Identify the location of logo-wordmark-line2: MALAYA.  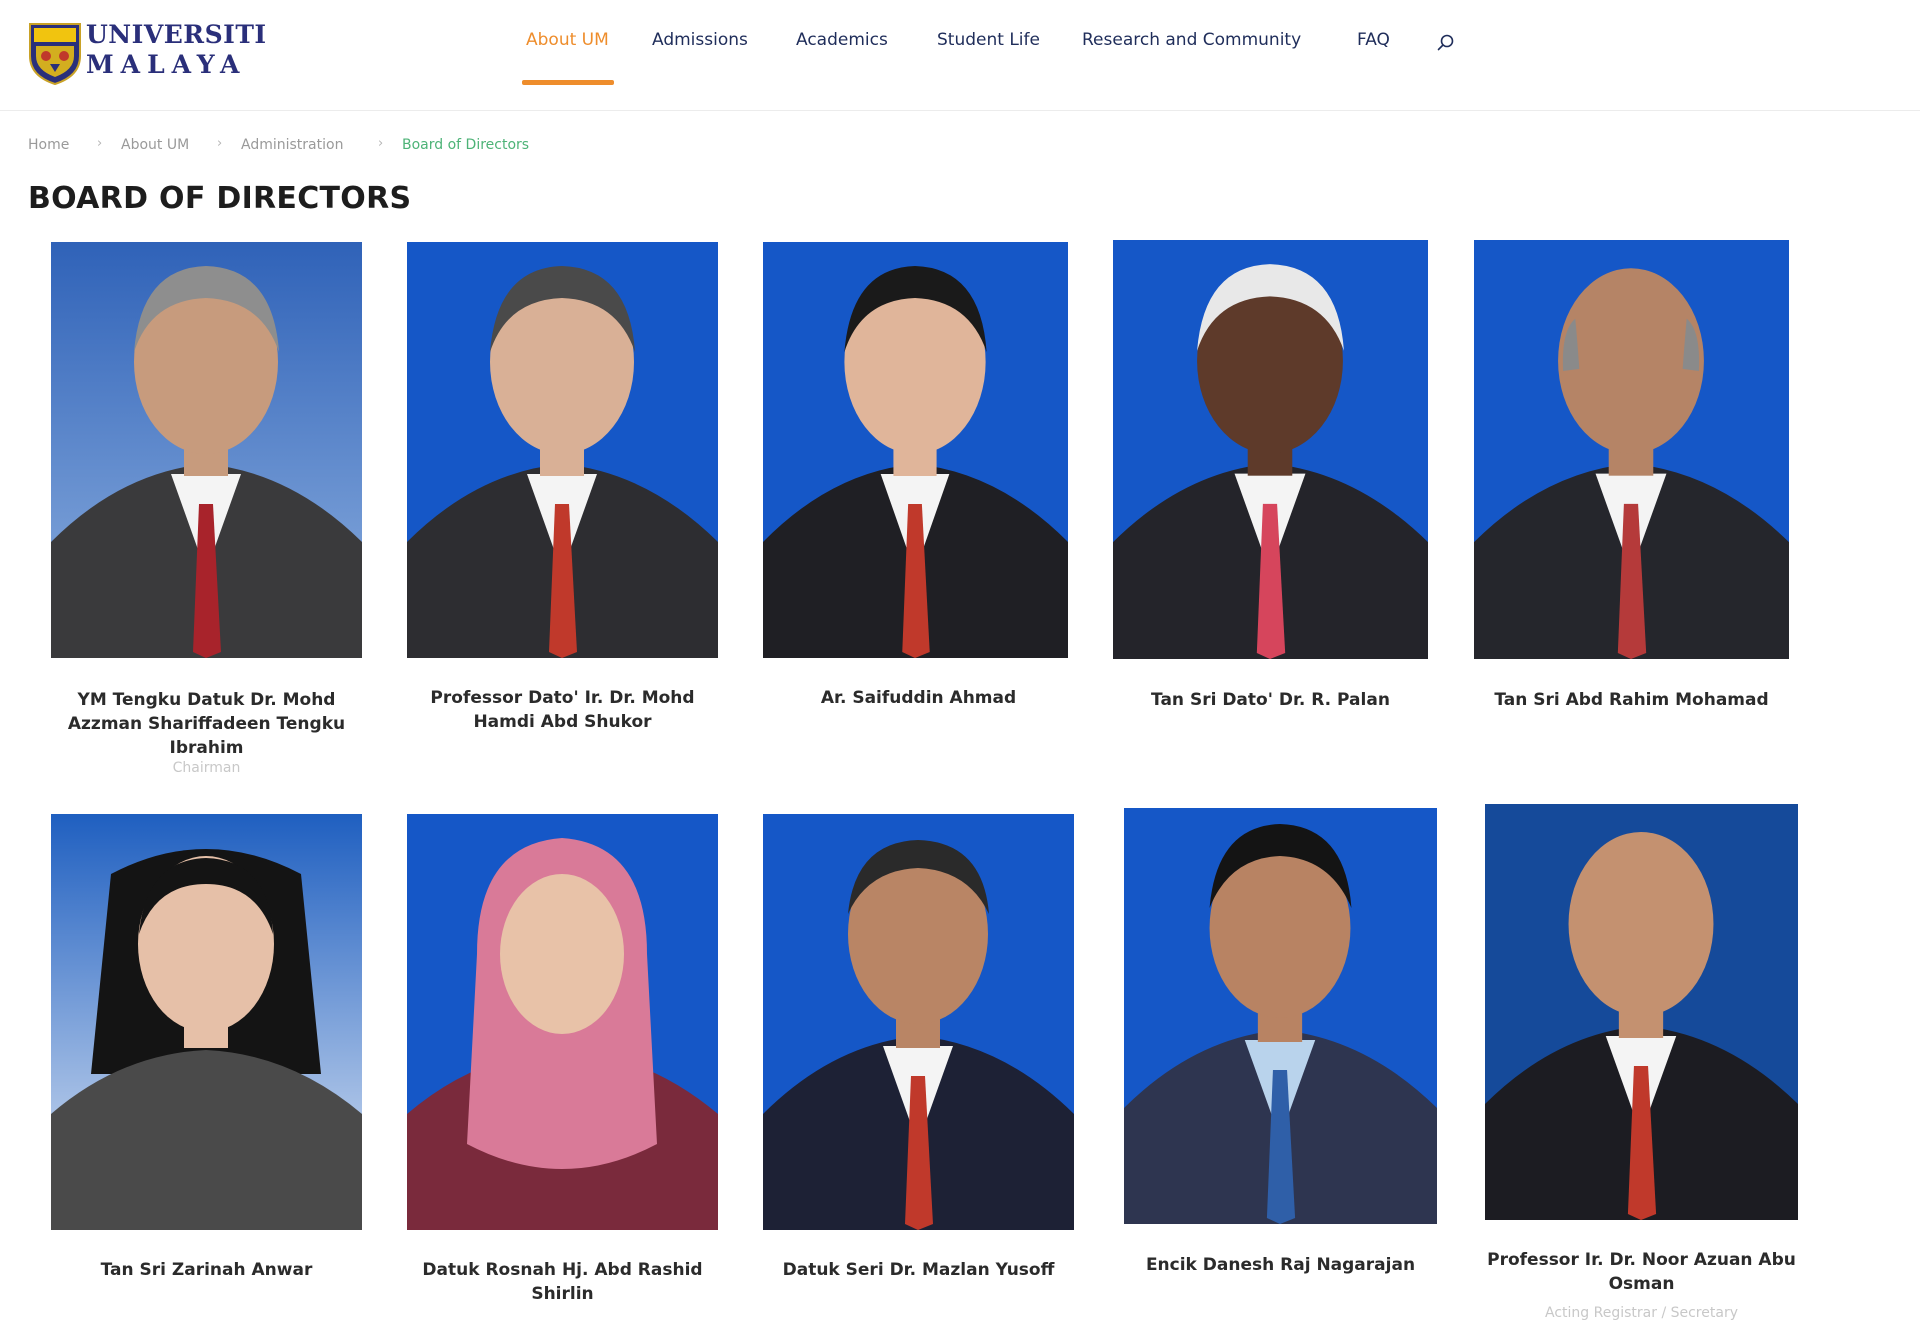
(166, 64).